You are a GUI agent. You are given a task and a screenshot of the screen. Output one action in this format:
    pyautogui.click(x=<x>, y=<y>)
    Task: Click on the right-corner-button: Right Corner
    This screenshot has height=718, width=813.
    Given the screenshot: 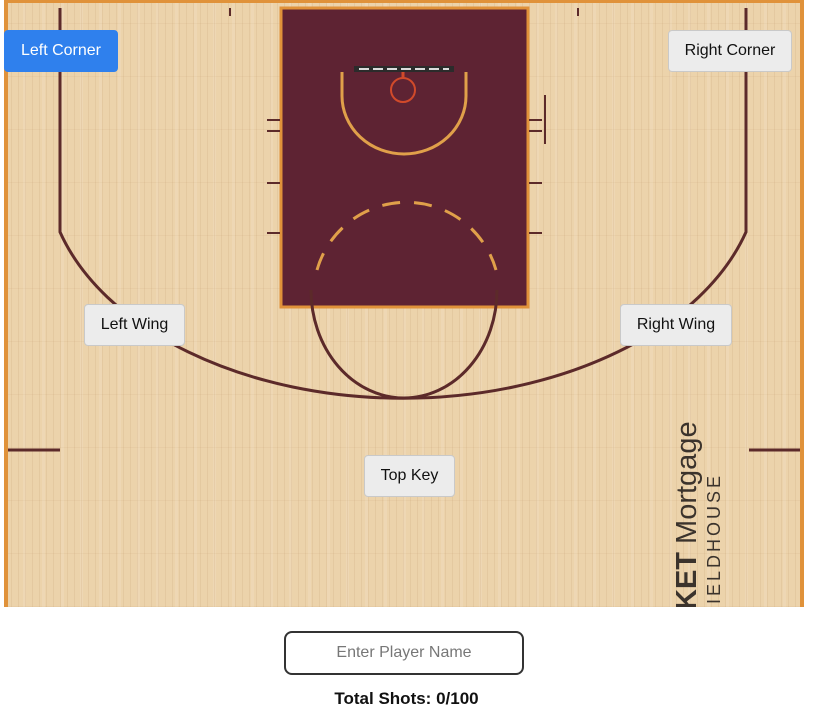 What is the action you would take?
    pyautogui.click(x=730, y=51)
    